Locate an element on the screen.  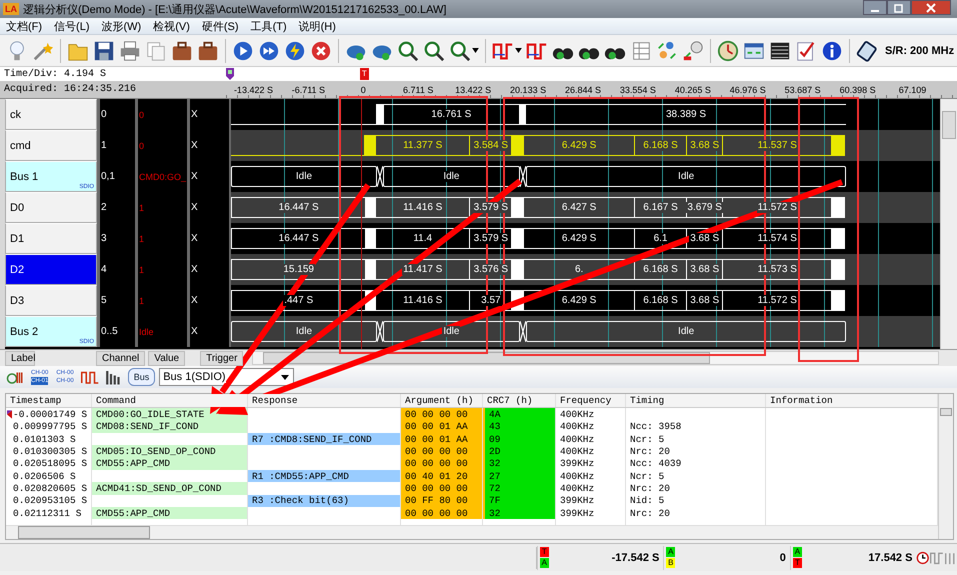
menu-item: 波形(W) is located at coordinates (122, 26).